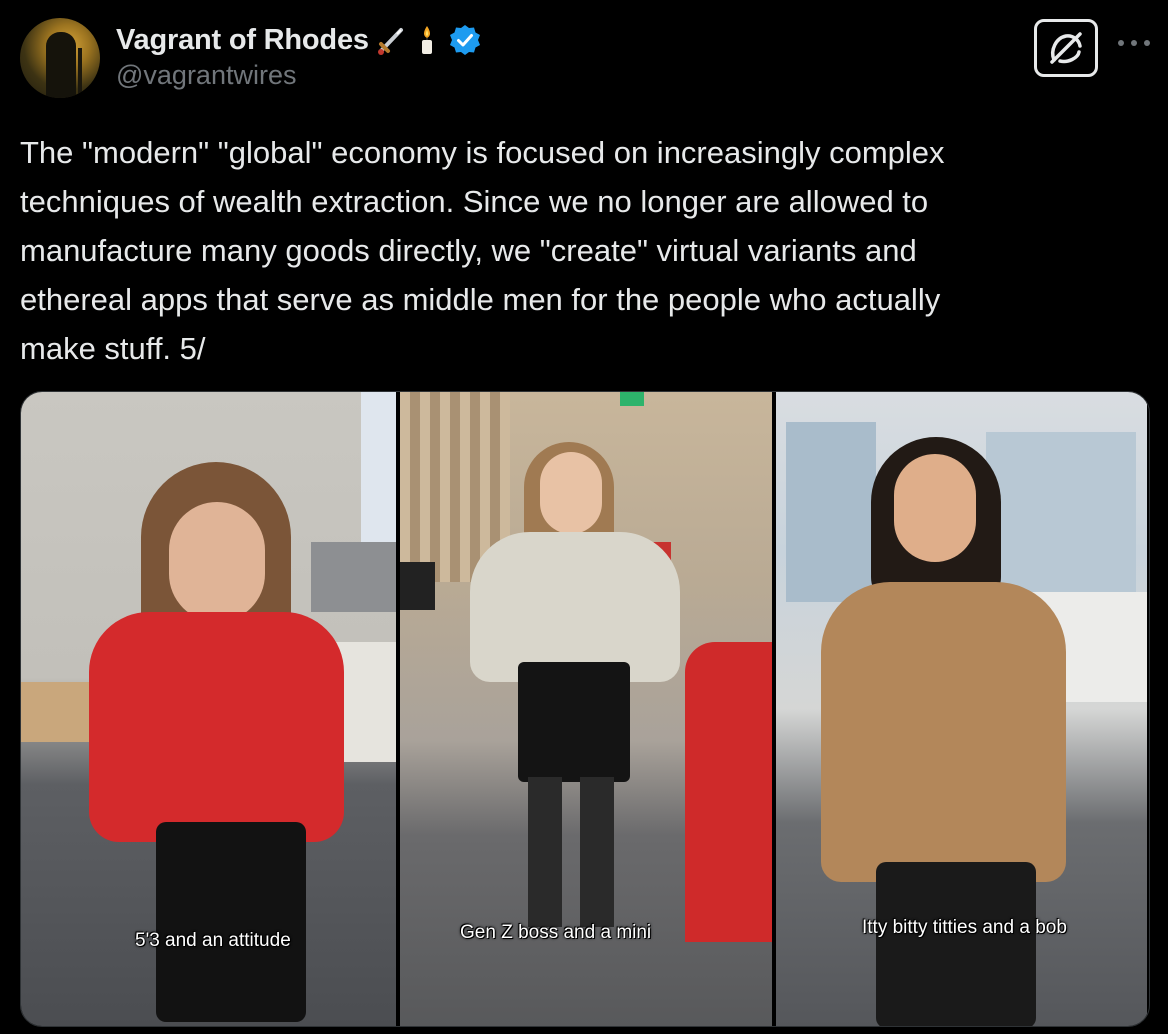 Image resolution: width=1168 pixels, height=1034 pixels. What do you see at coordinates (242, 40) in the screenshot?
I see `display-name: Vagrant of Rhodes` at bounding box center [242, 40].